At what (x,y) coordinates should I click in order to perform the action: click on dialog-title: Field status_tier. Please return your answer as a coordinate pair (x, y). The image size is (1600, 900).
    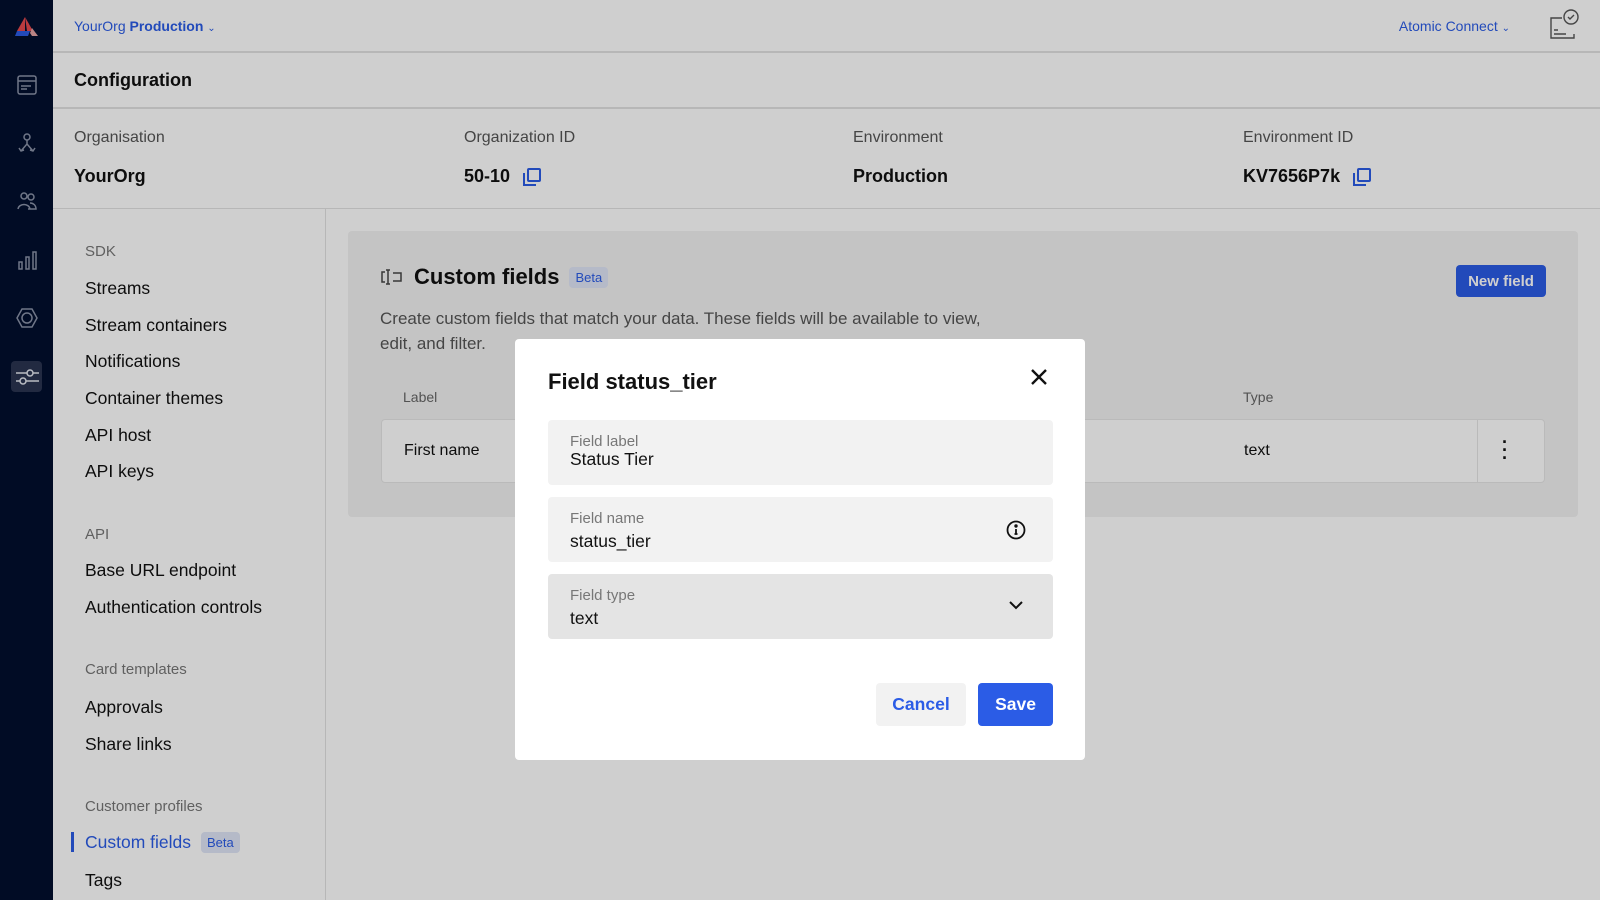
    Looking at the image, I should click on (632, 381).